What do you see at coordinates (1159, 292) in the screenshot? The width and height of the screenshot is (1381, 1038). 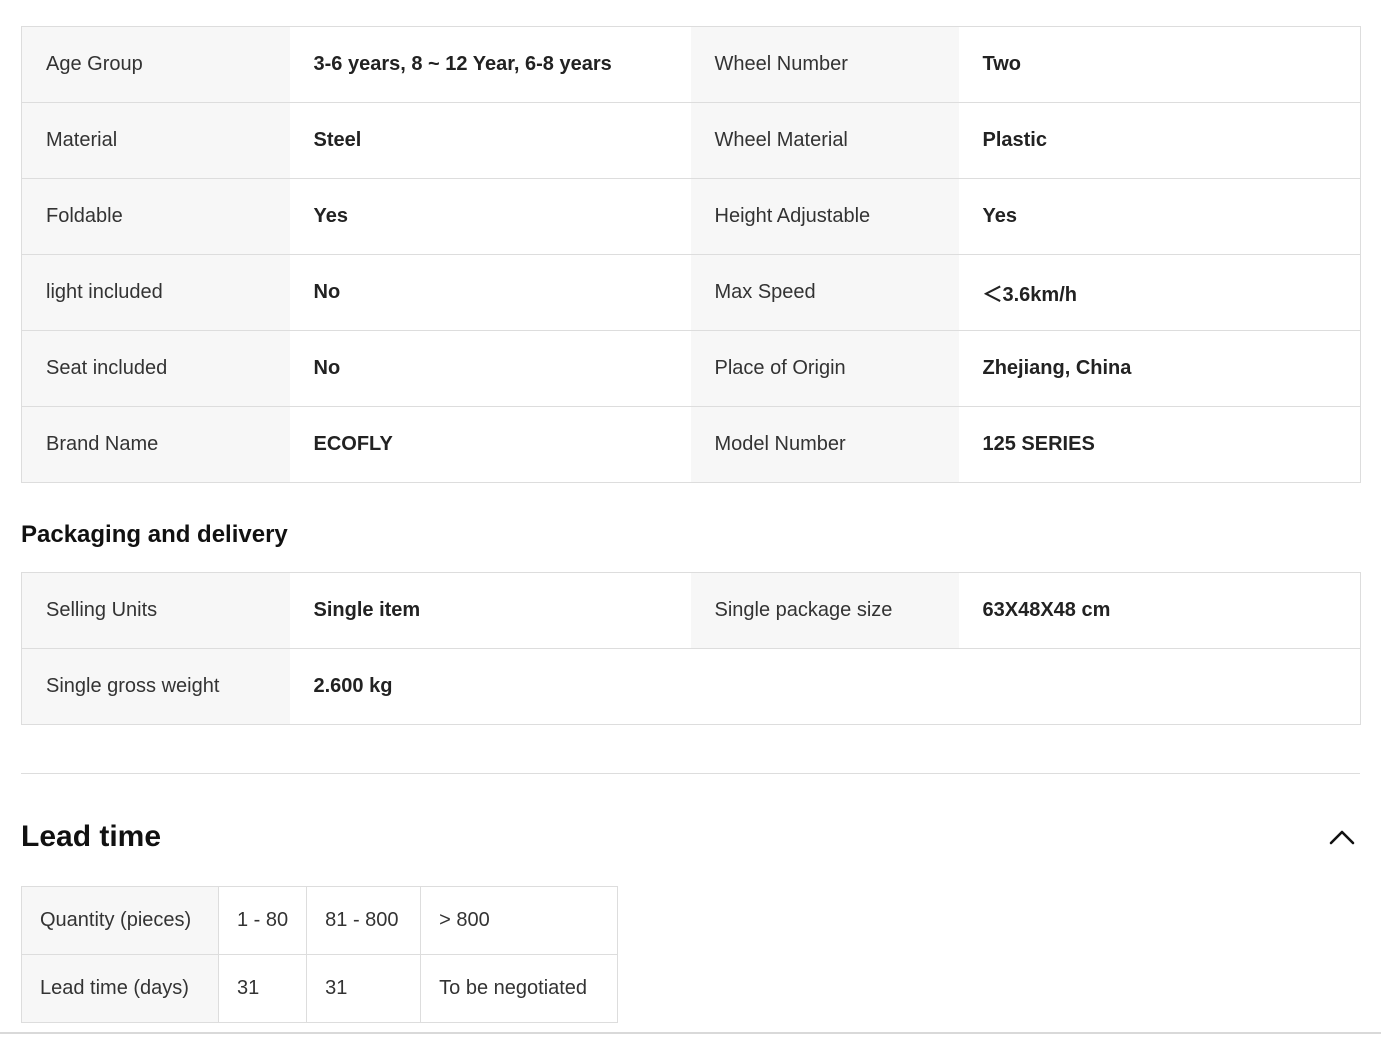 I see `attribute-value: ＜3.6km/h` at bounding box center [1159, 292].